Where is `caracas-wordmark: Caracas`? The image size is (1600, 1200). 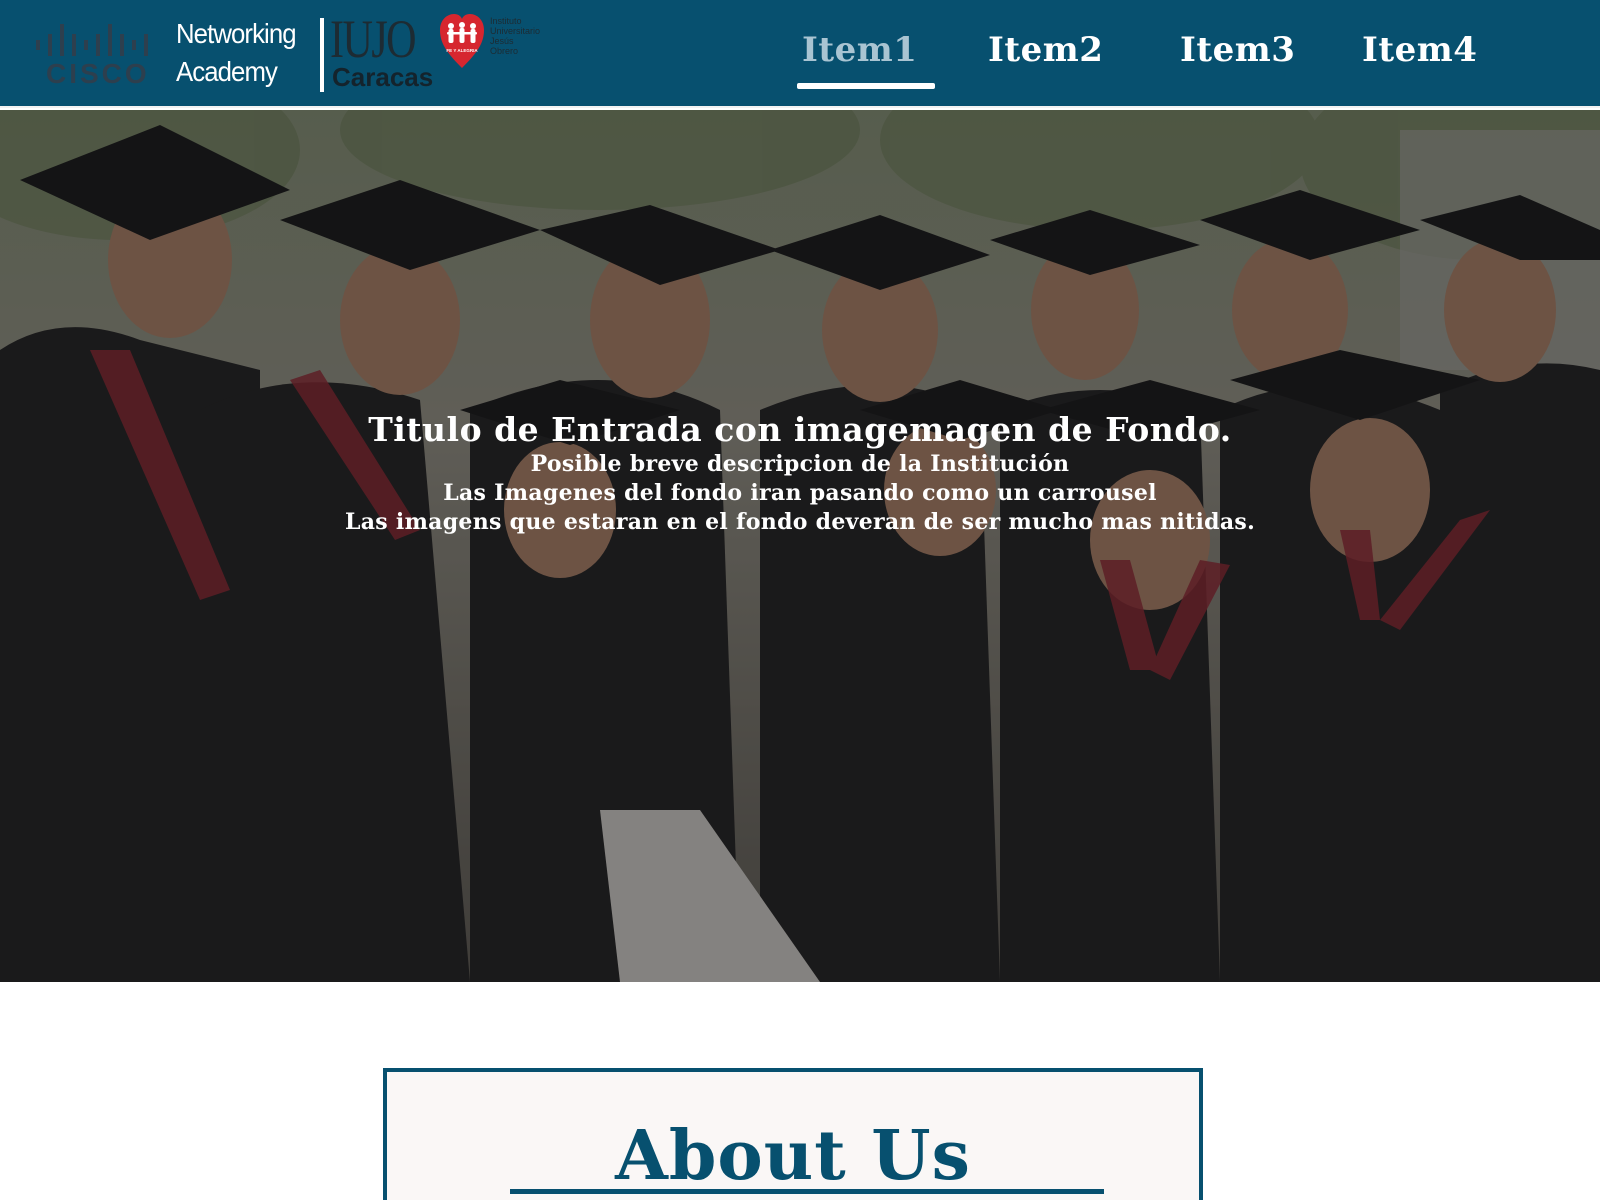
caracas-wordmark: Caracas is located at coordinates (383, 77).